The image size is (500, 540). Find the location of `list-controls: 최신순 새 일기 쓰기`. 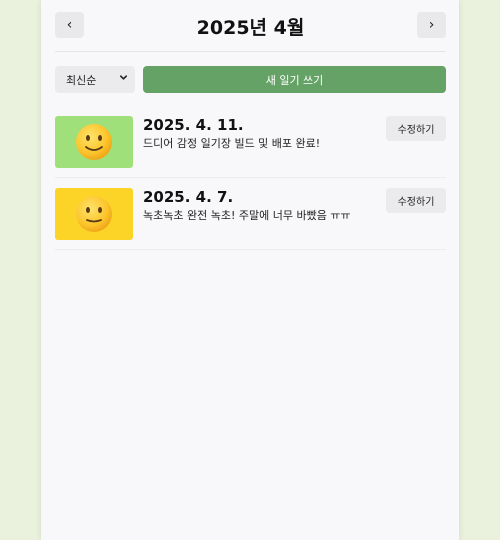

list-controls: 최신순 새 일기 쓰기 is located at coordinates (250, 79).